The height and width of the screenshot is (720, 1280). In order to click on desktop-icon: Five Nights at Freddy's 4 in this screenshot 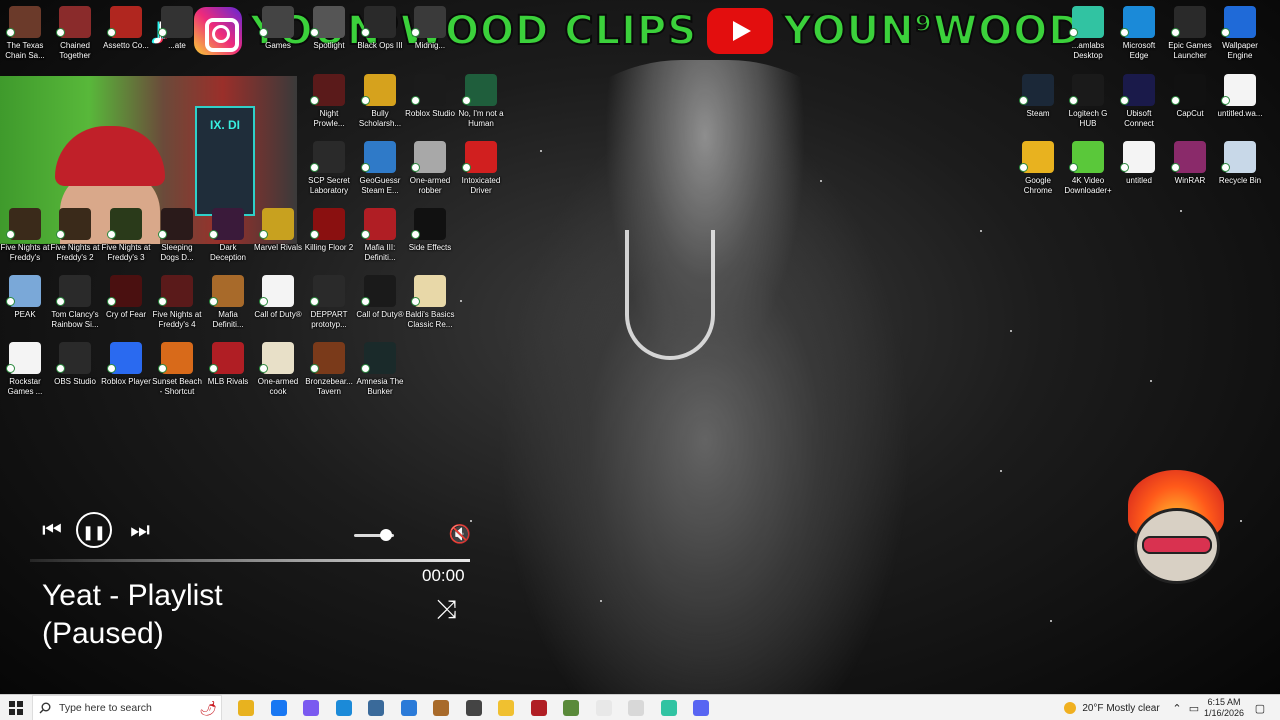, I will do `click(177, 307)`.